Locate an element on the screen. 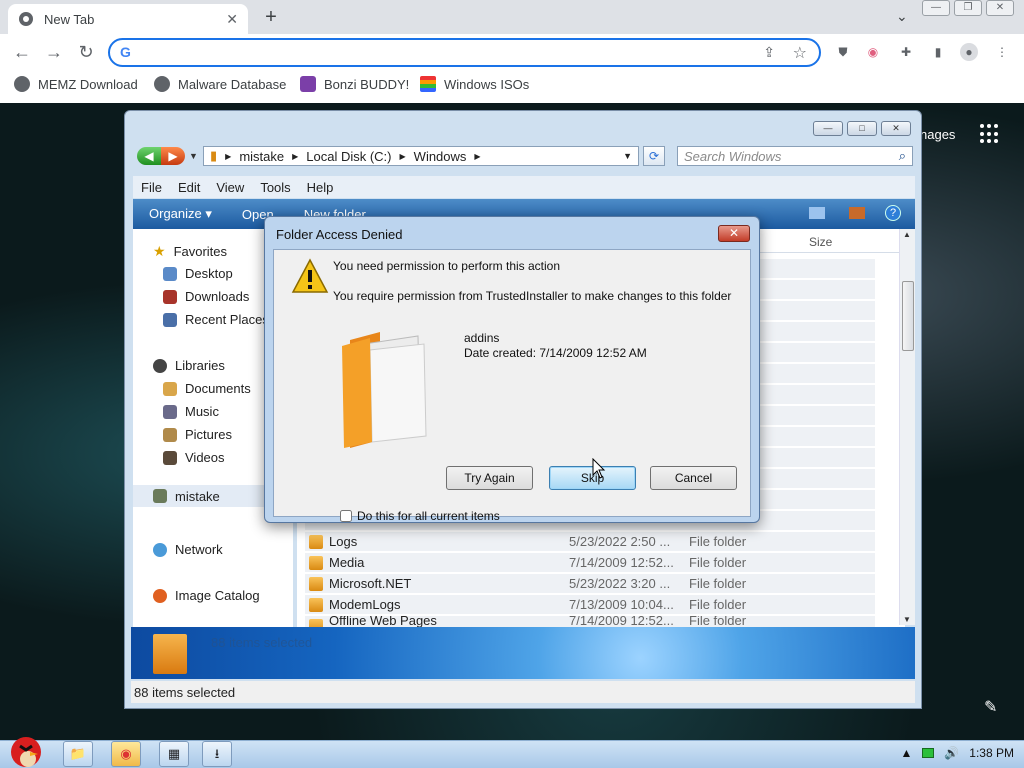  file-list-scrollbar: ▲ ▼ is located at coordinates (907, 427).